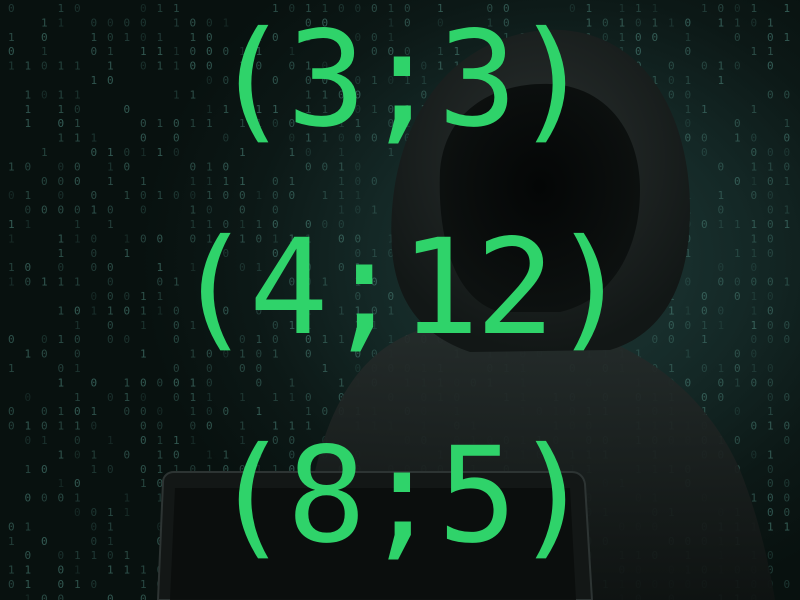 The height and width of the screenshot is (600, 800). I want to click on coordinate-pair: (3;3), so click(401, 80).